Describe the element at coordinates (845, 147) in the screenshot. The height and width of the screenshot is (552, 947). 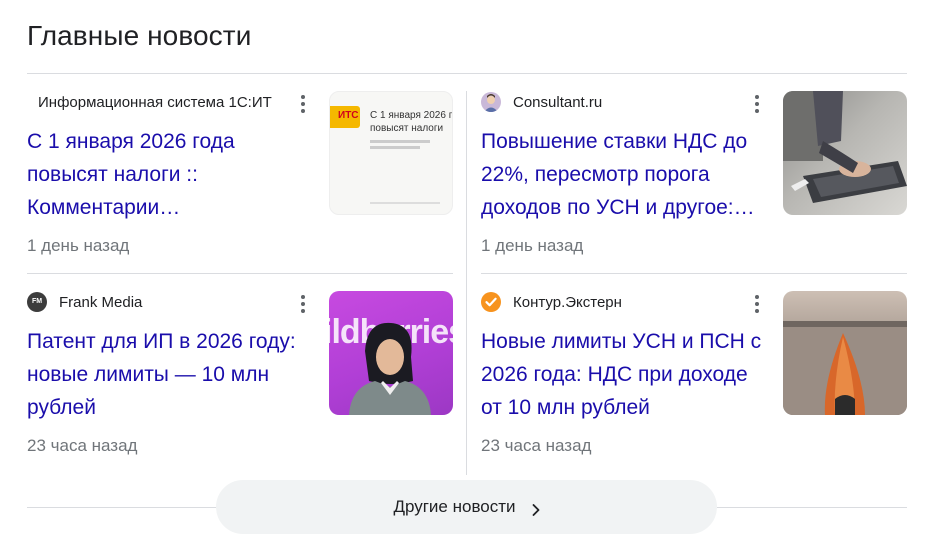
I see `laptop-photo-icon` at that location.